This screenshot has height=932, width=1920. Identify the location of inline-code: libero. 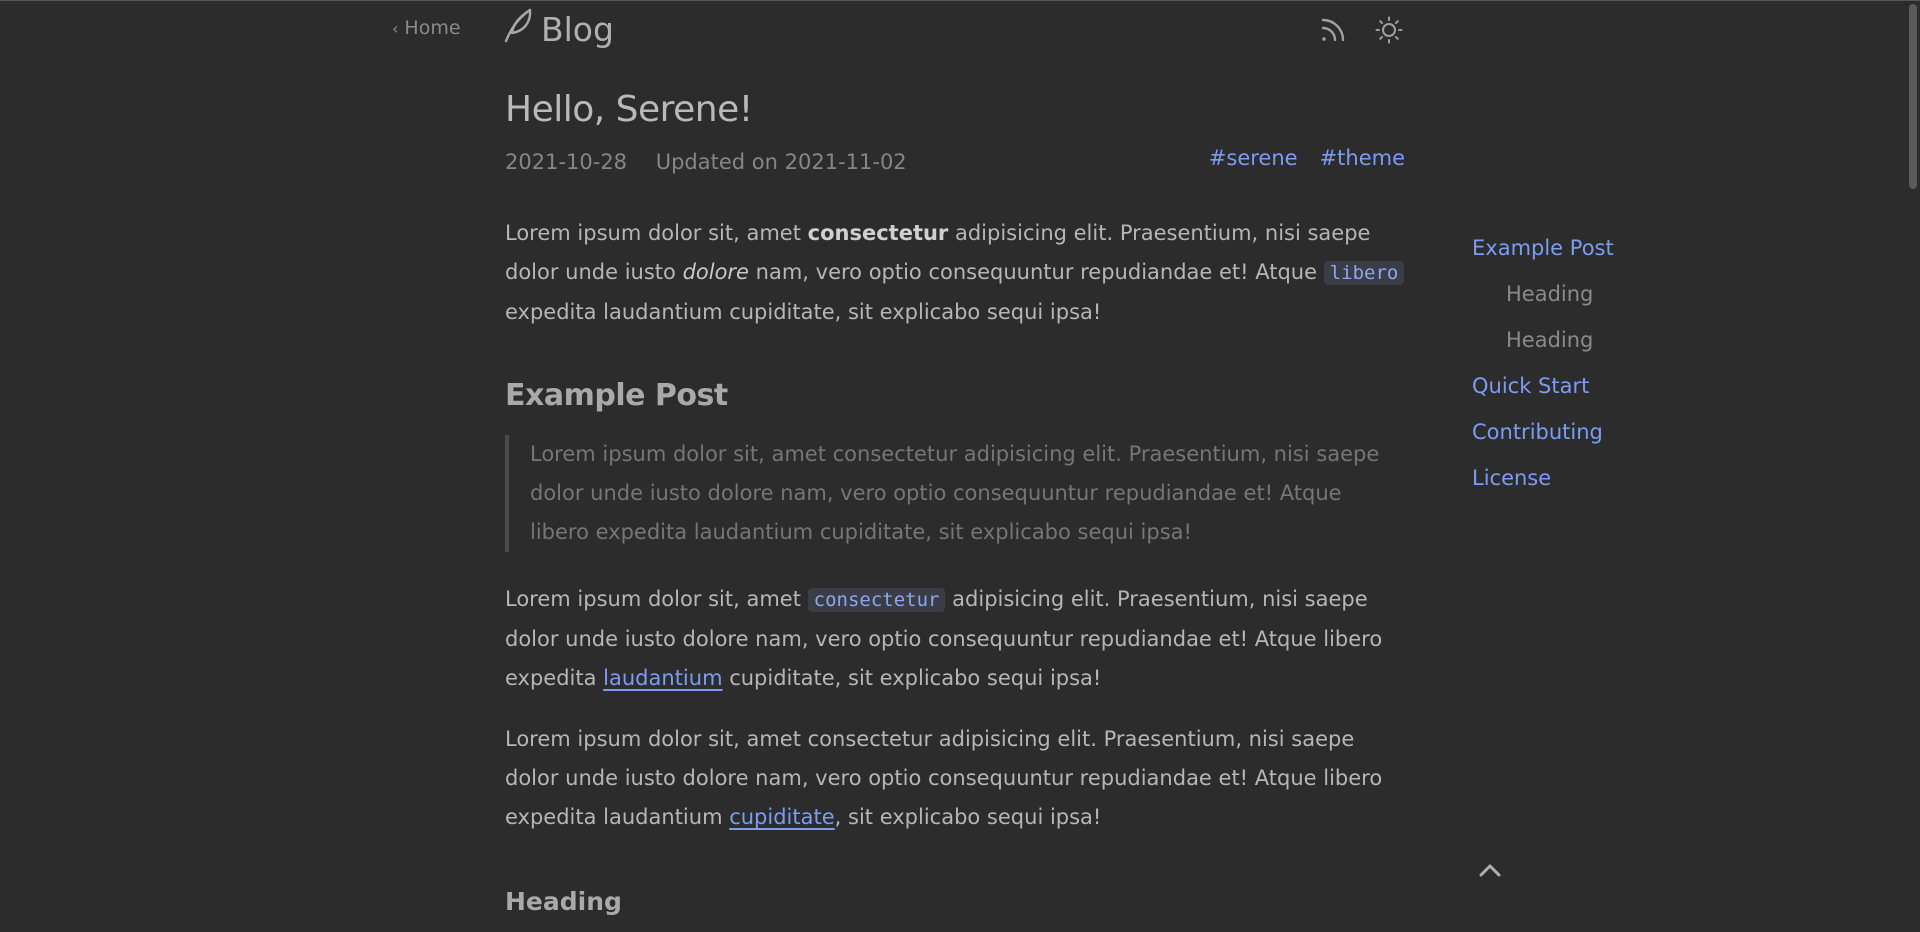
(1364, 273).